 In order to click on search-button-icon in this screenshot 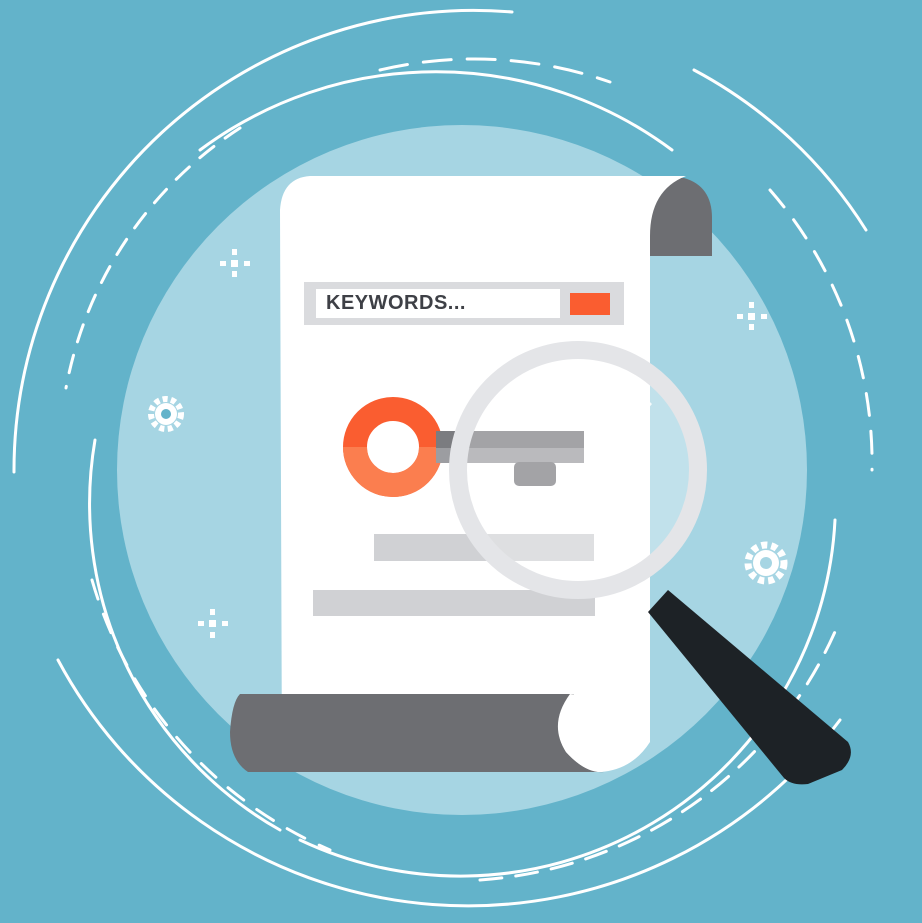, I will do `click(590, 304)`.